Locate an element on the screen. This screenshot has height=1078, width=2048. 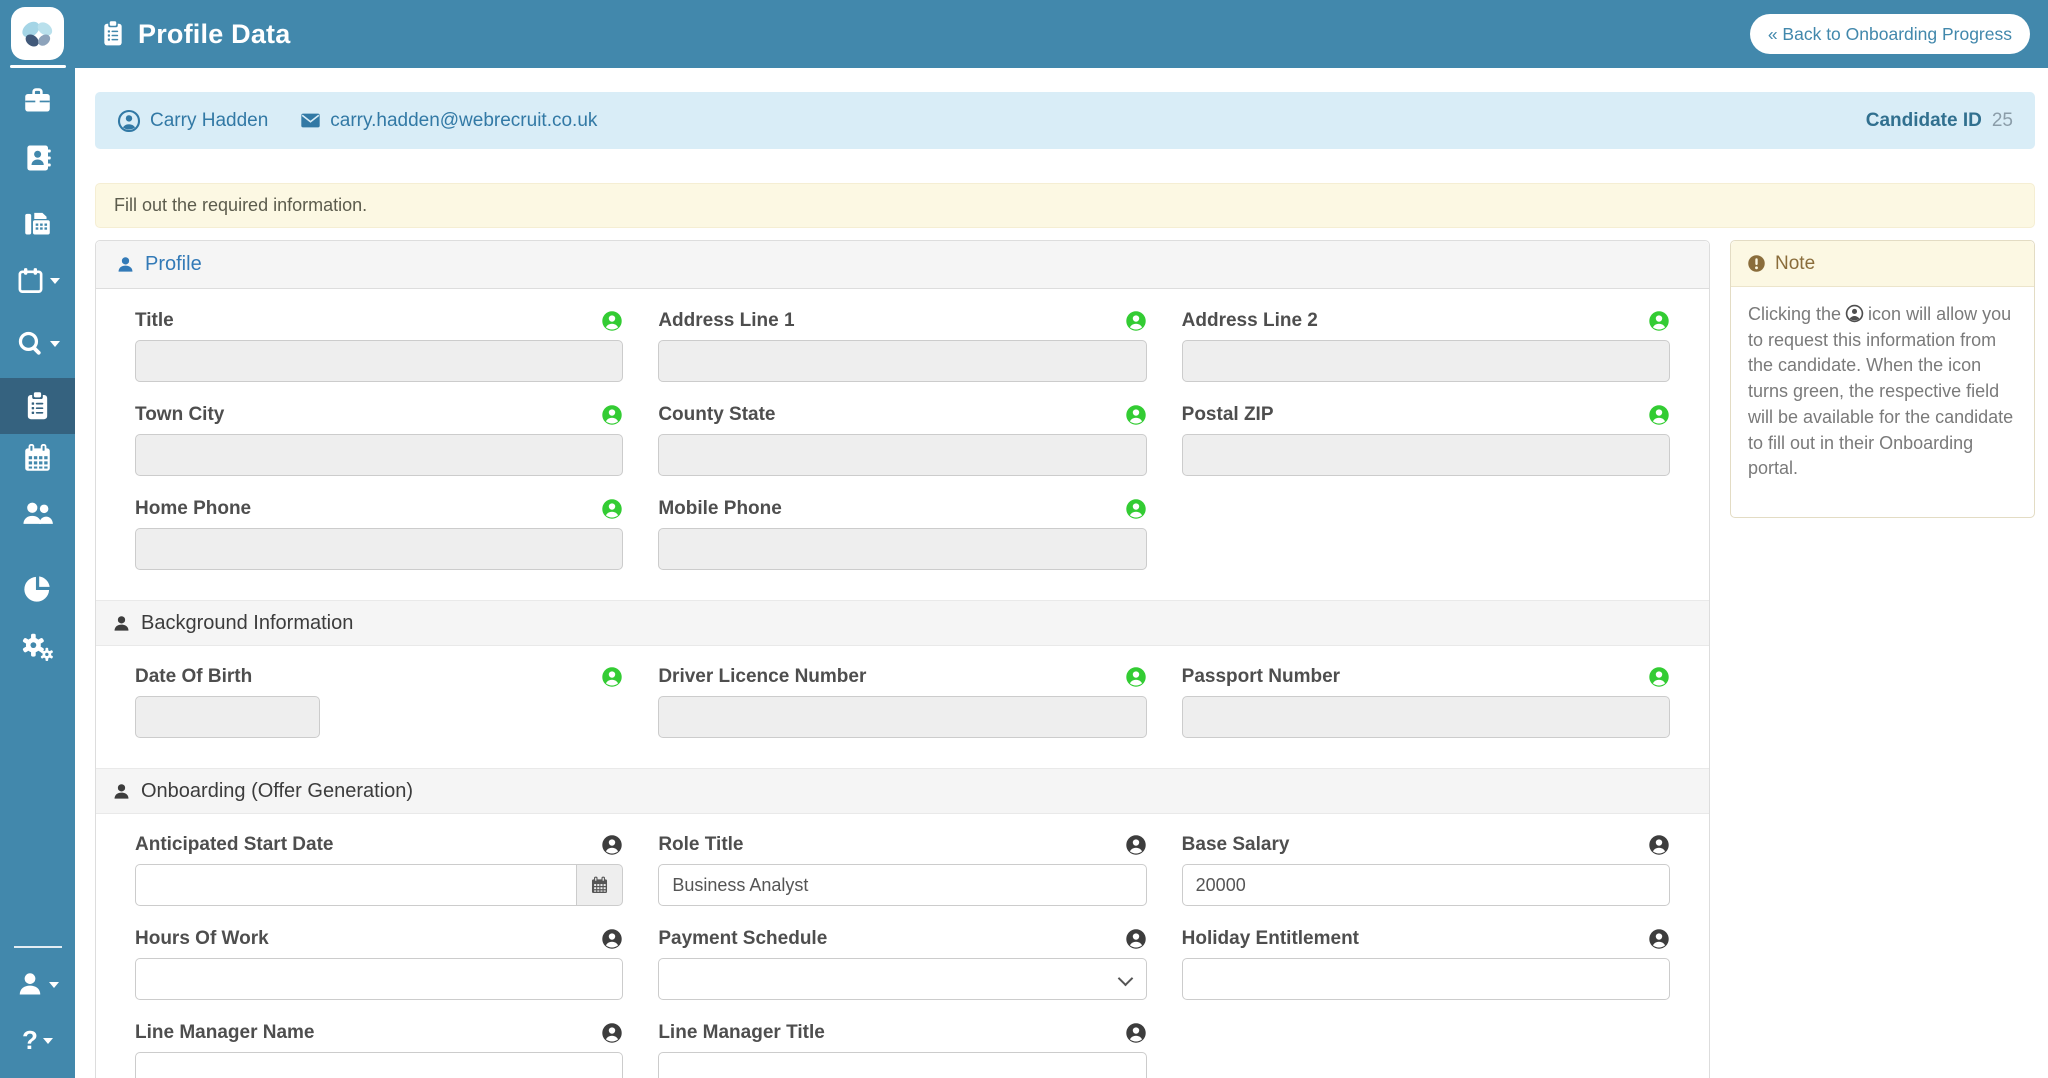
county-state-input is located at coordinates (902, 455).